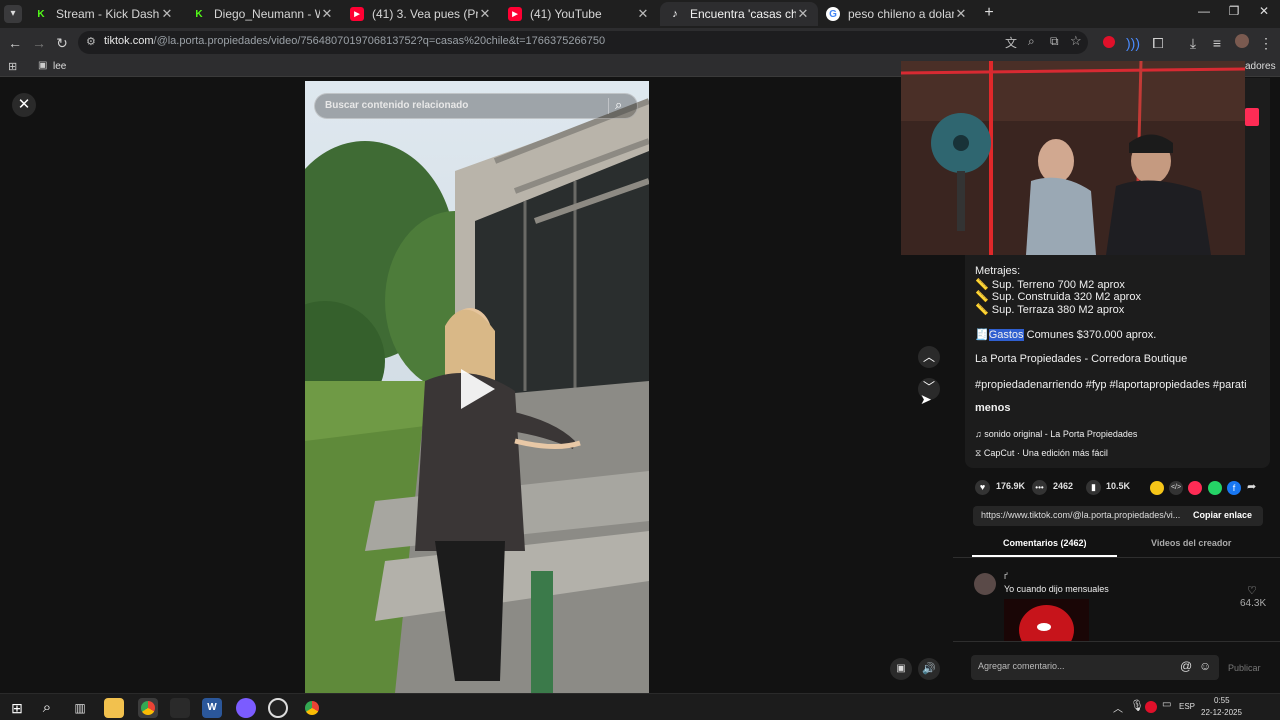 The image size is (1280, 720). I want to click on floating-player-icon: ▣, so click(901, 669).